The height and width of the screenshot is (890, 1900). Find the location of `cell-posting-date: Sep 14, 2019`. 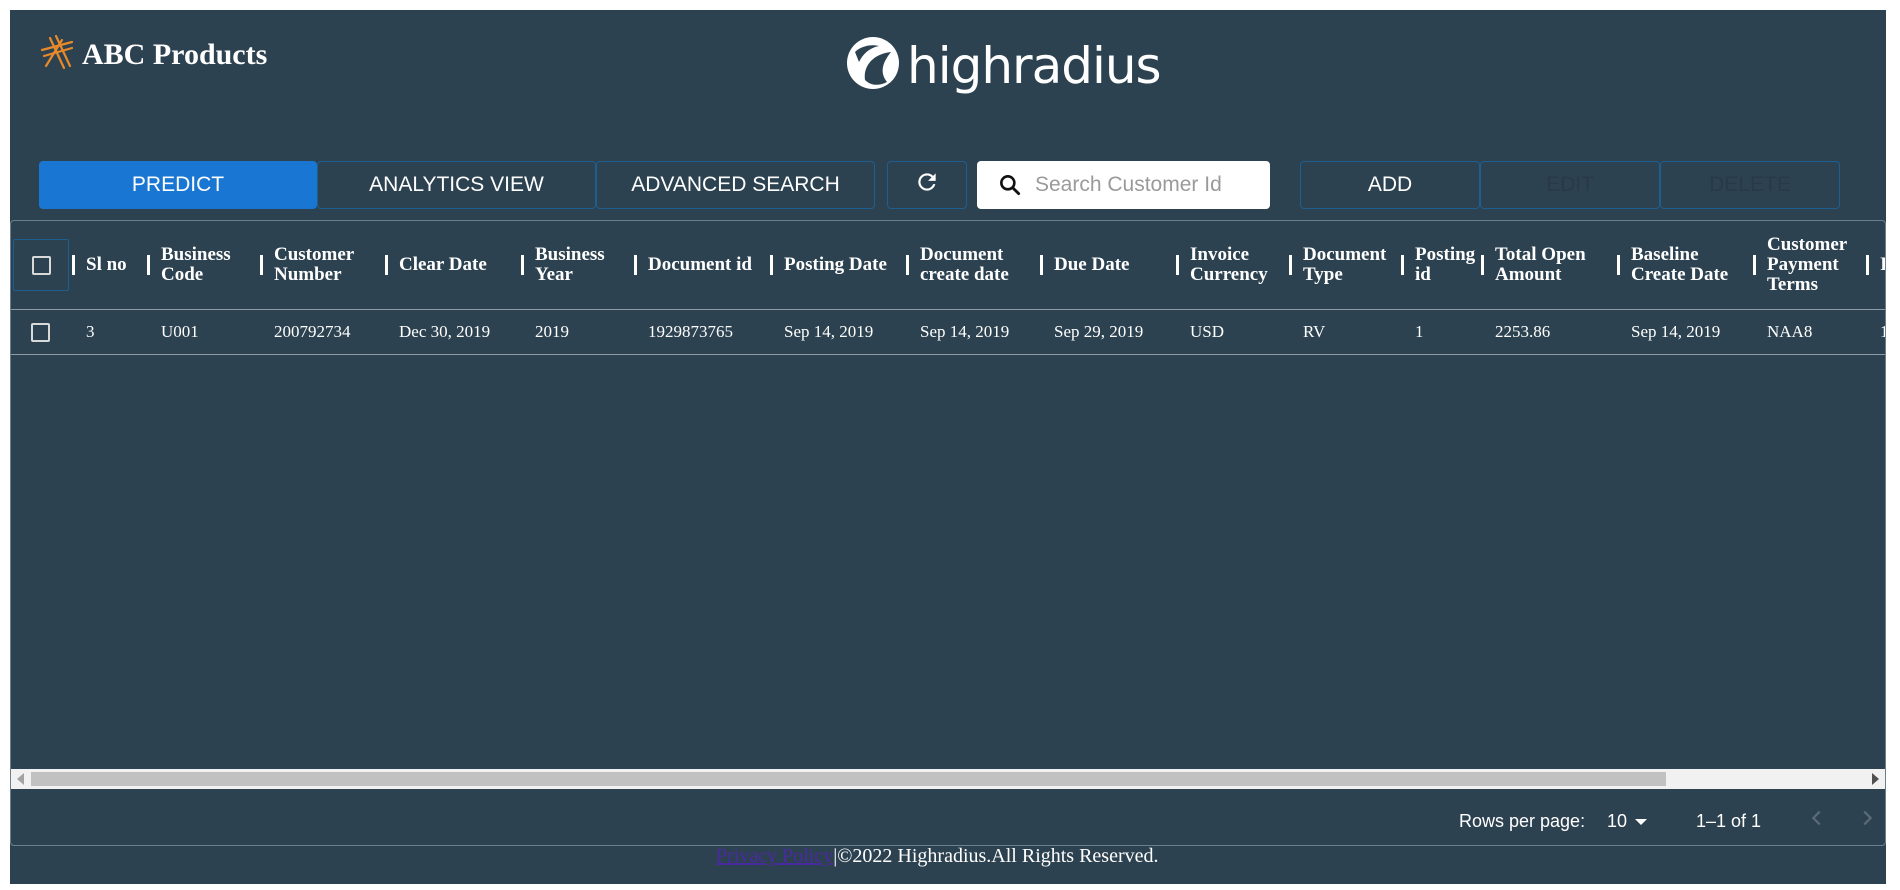

cell-posting-date: Sep 14, 2019 is located at coordinates (829, 331).